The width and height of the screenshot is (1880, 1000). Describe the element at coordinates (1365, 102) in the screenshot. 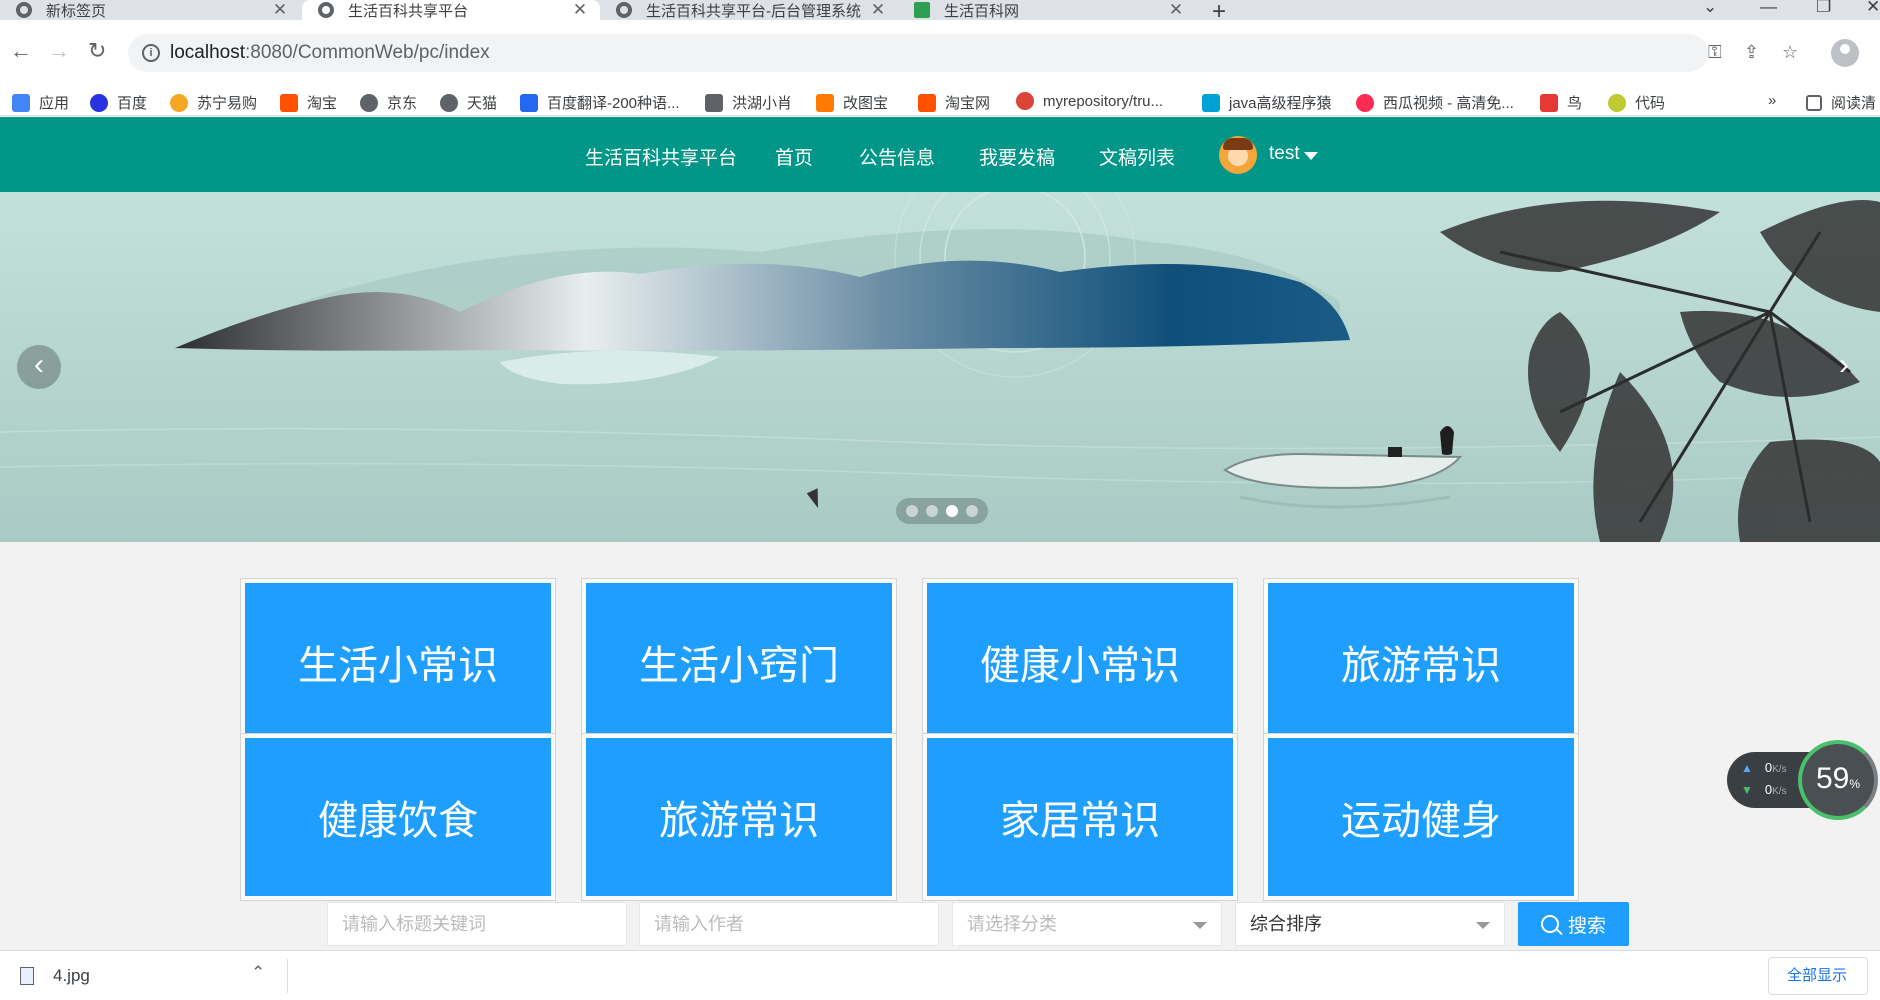

I see `xigua-icon` at that location.